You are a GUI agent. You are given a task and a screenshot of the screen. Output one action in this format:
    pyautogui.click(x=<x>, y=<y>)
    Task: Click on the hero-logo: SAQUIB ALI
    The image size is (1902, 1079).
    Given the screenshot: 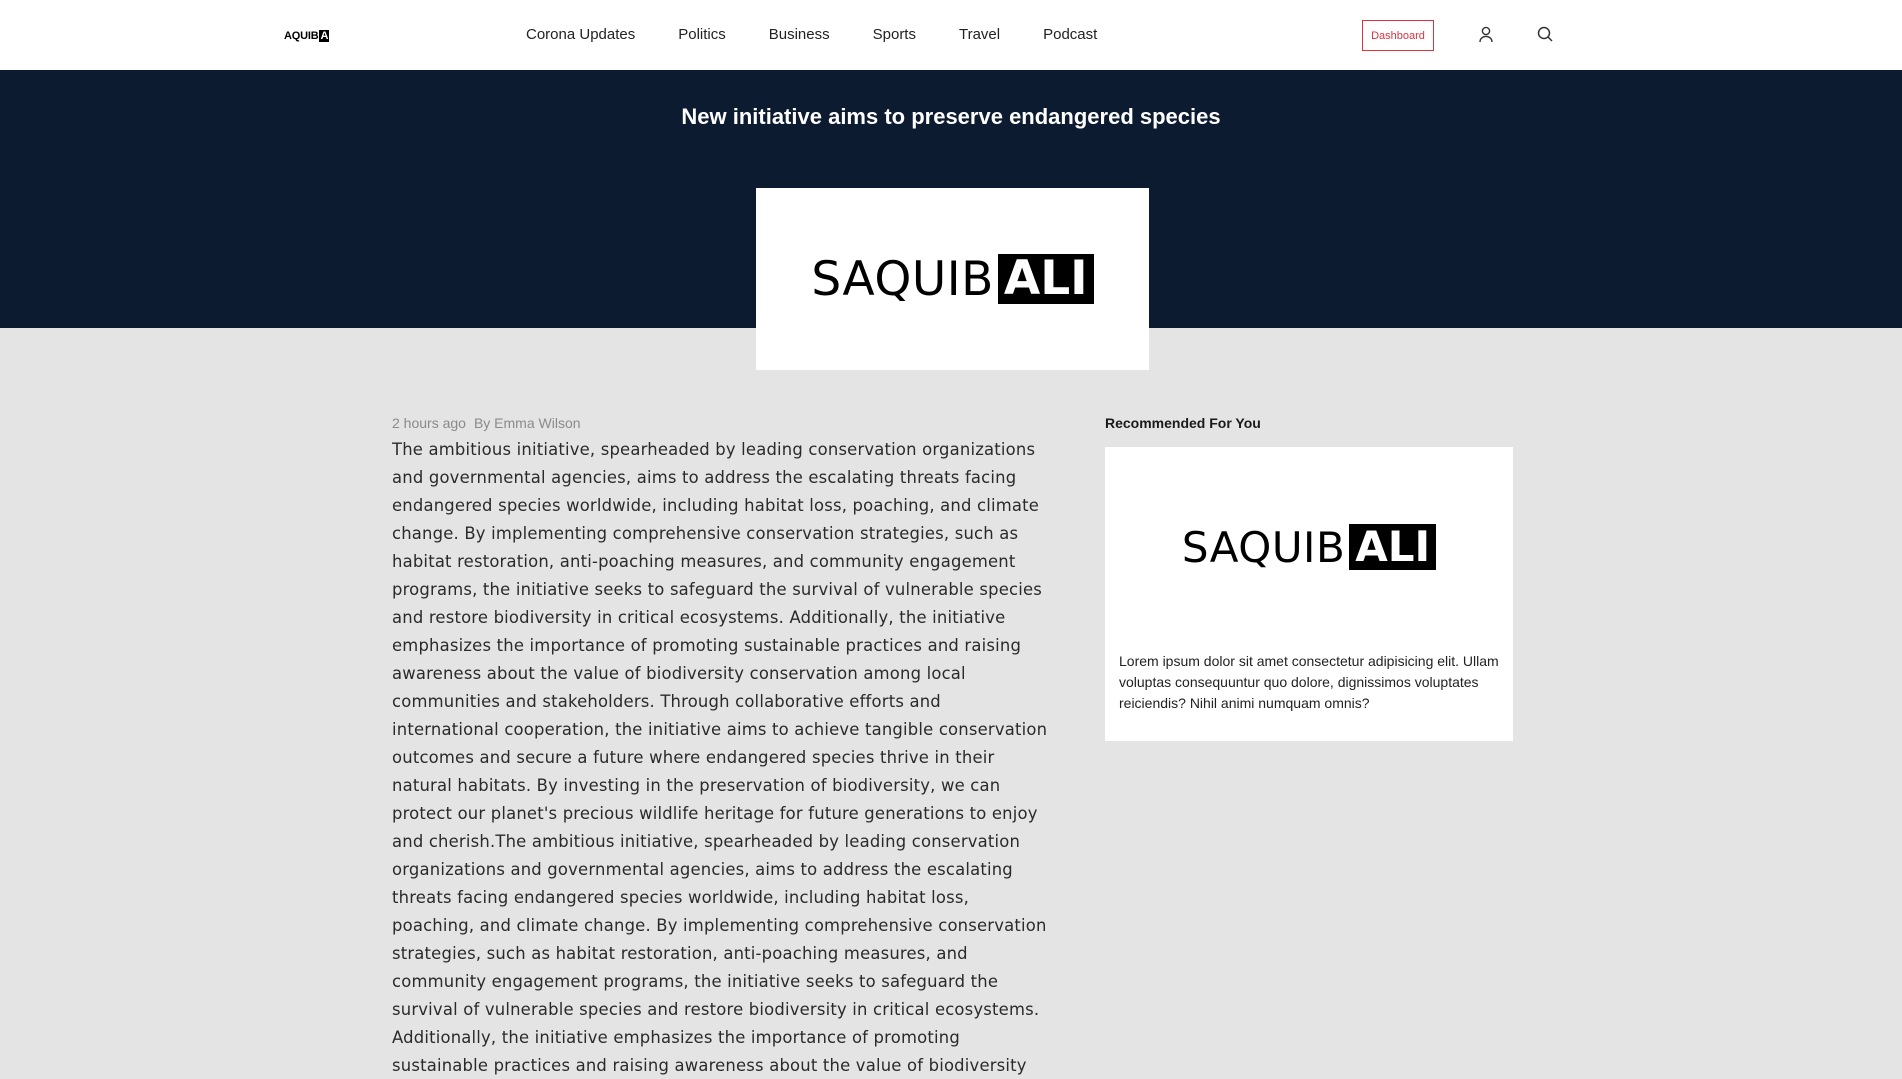 What is the action you would take?
    pyautogui.click(x=952, y=279)
    